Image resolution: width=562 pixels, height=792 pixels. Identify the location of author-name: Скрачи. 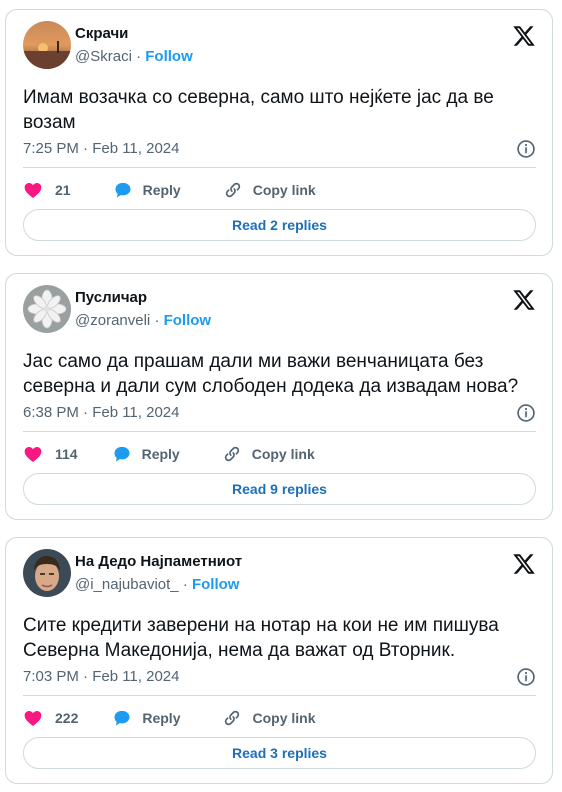
(101, 33).